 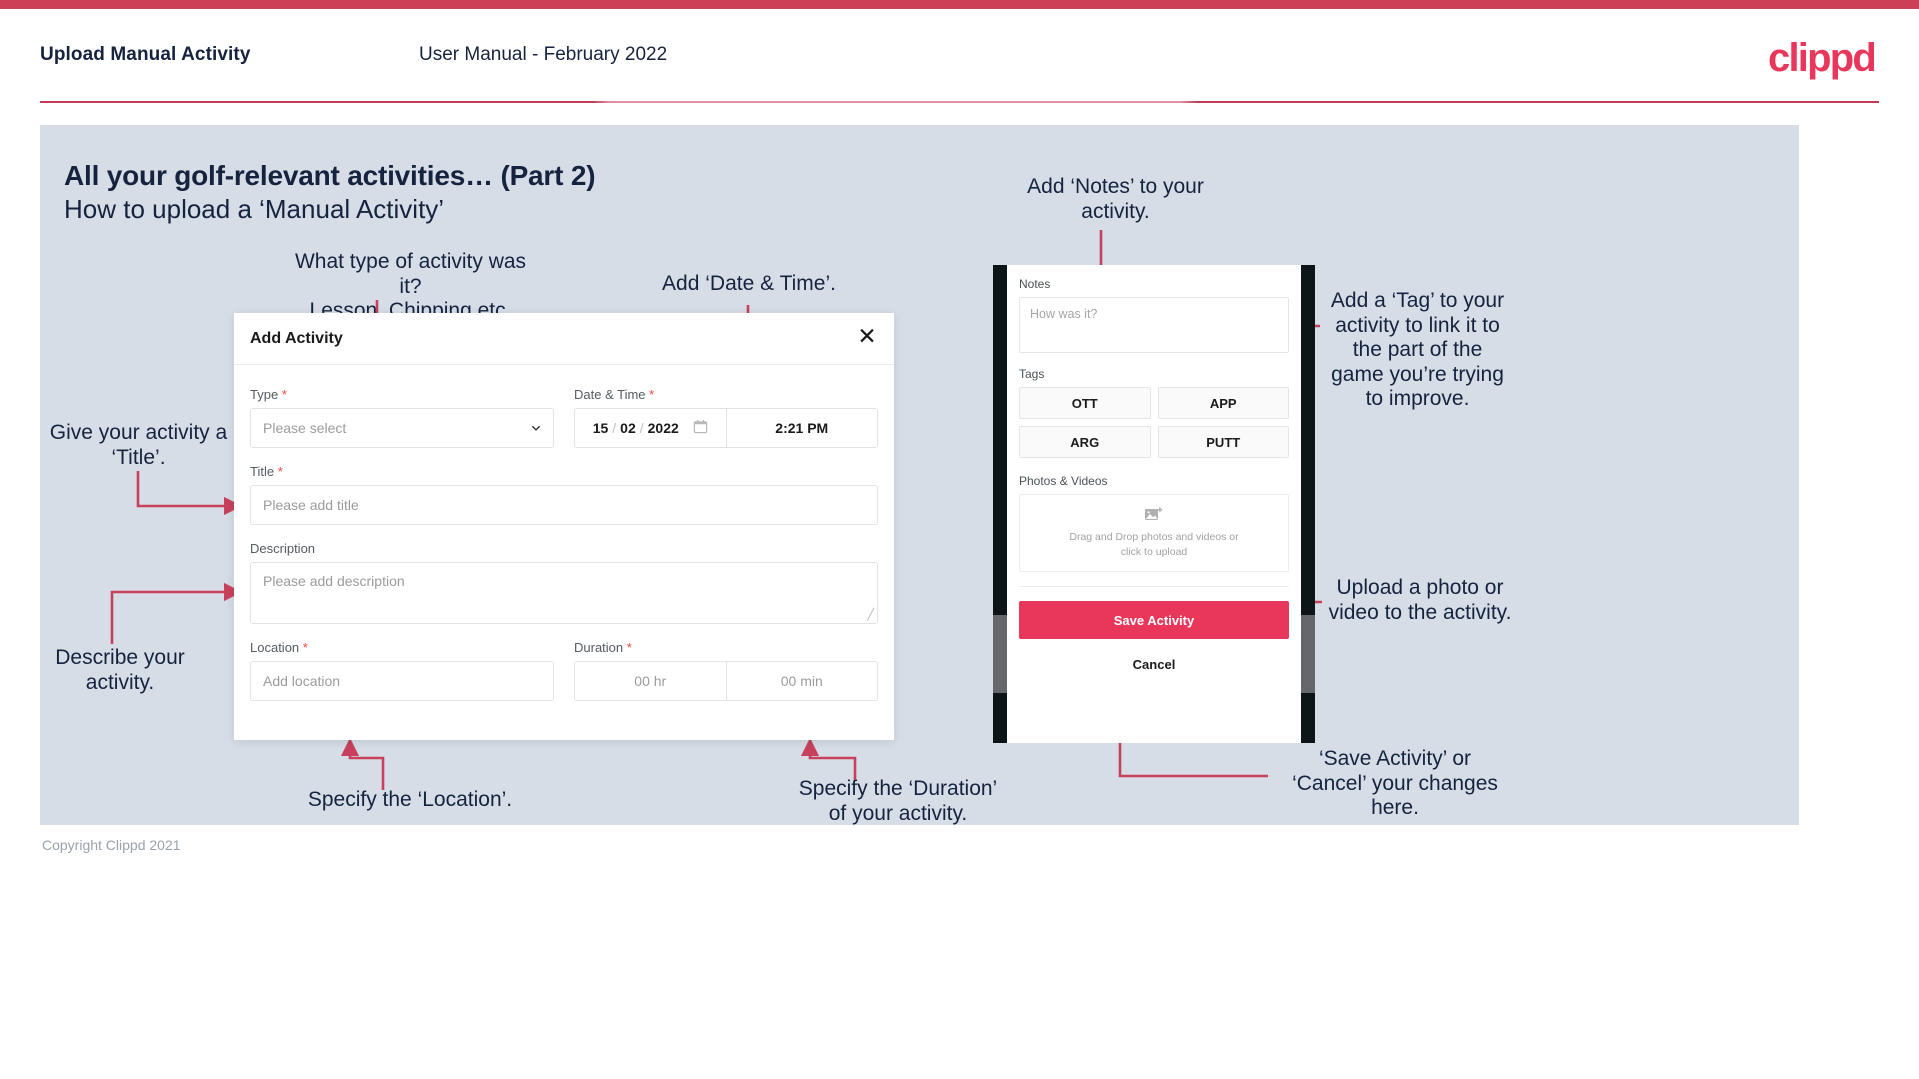 I want to click on duration-minutes-placeholder: 00 min, so click(x=801, y=681).